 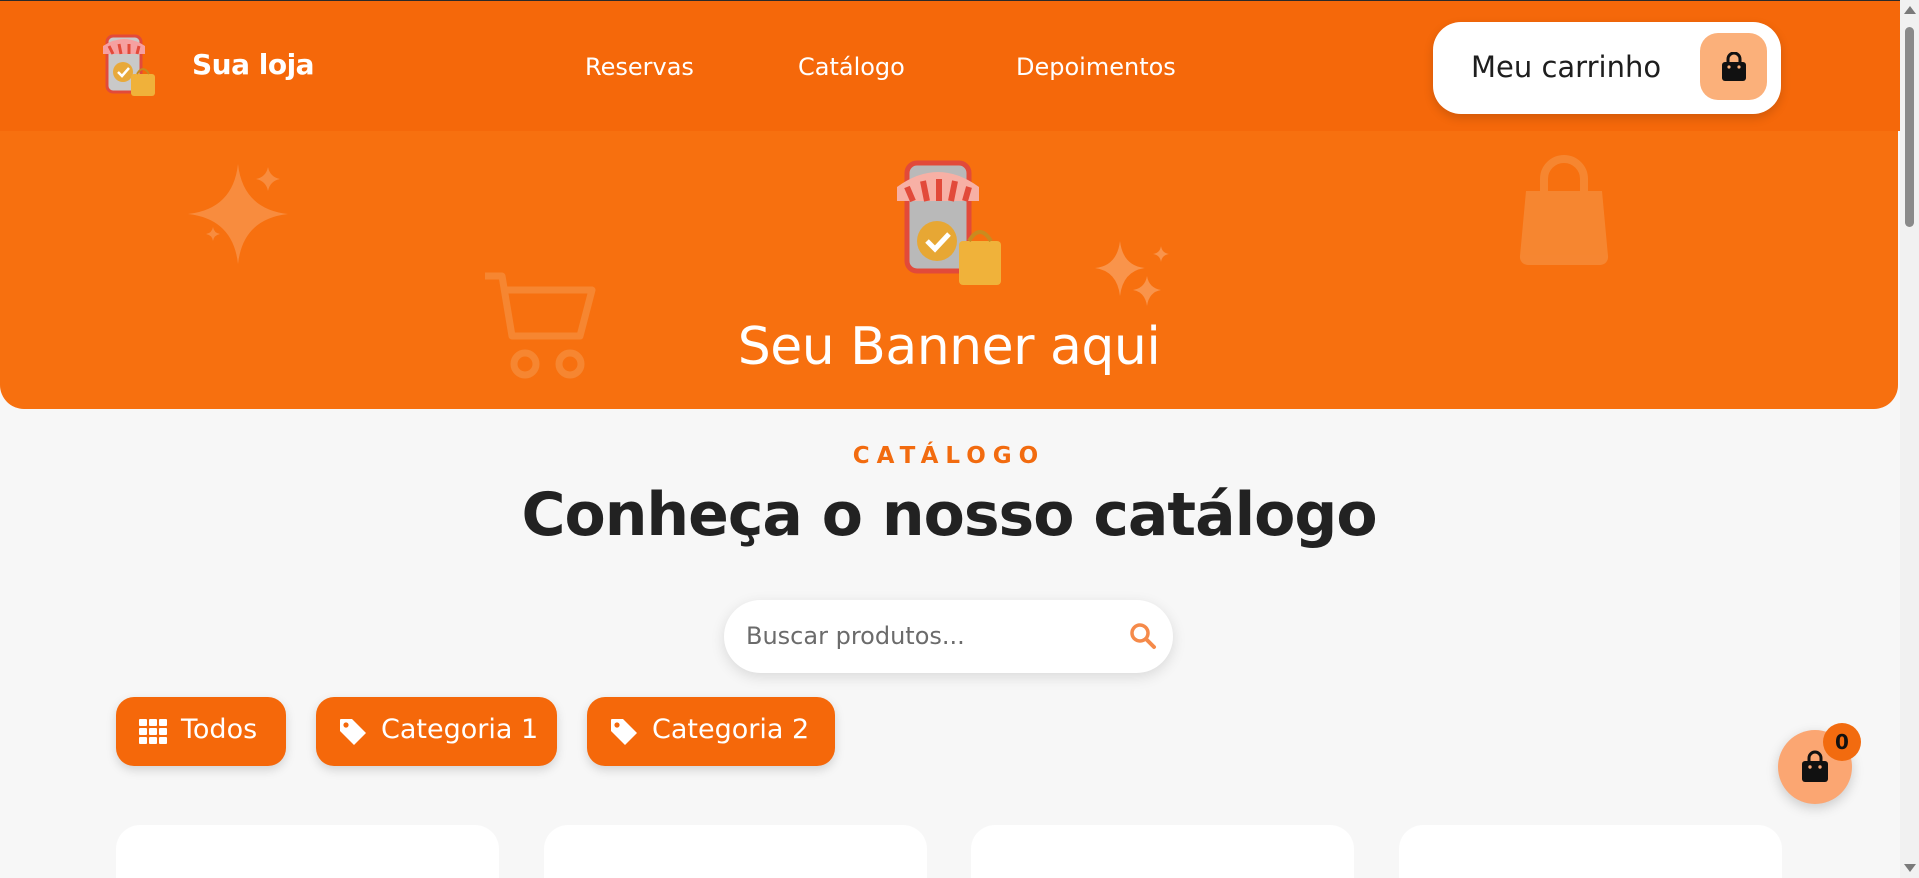 I want to click on category-chip-2: Categoria 2, so click(x=711, y=731).